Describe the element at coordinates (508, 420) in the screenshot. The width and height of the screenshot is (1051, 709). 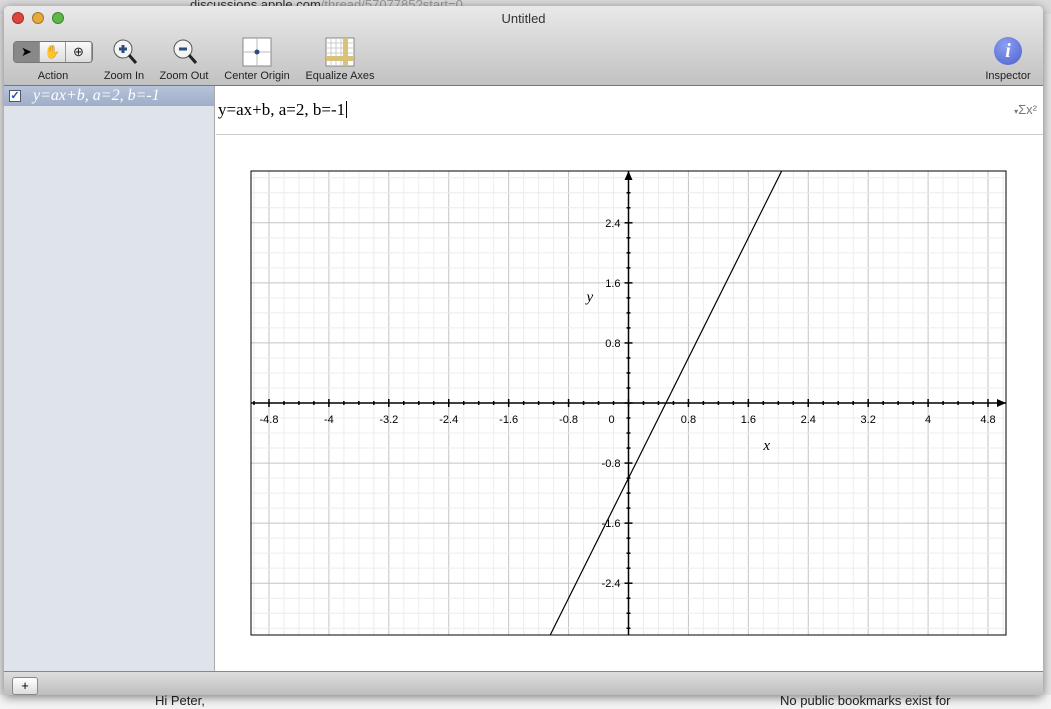
I see `x-tick-label: -1.6` at that location.